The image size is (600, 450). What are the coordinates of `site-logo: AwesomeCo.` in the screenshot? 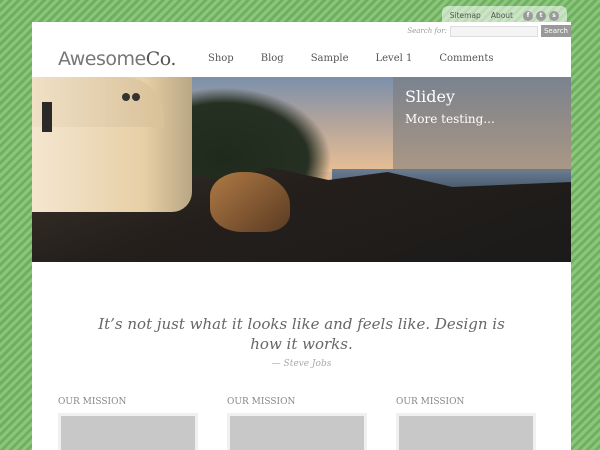 It's located at (117, 59).